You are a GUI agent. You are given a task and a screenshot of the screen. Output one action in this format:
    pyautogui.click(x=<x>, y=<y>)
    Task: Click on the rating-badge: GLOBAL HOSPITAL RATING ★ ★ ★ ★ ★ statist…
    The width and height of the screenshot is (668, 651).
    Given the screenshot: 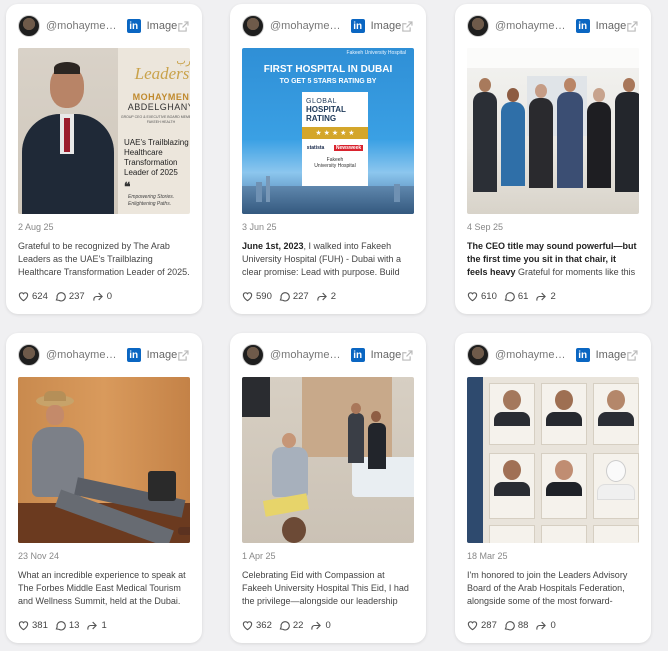 What is the action you would take?
    pyautogui.click(x=335, y=139)
    